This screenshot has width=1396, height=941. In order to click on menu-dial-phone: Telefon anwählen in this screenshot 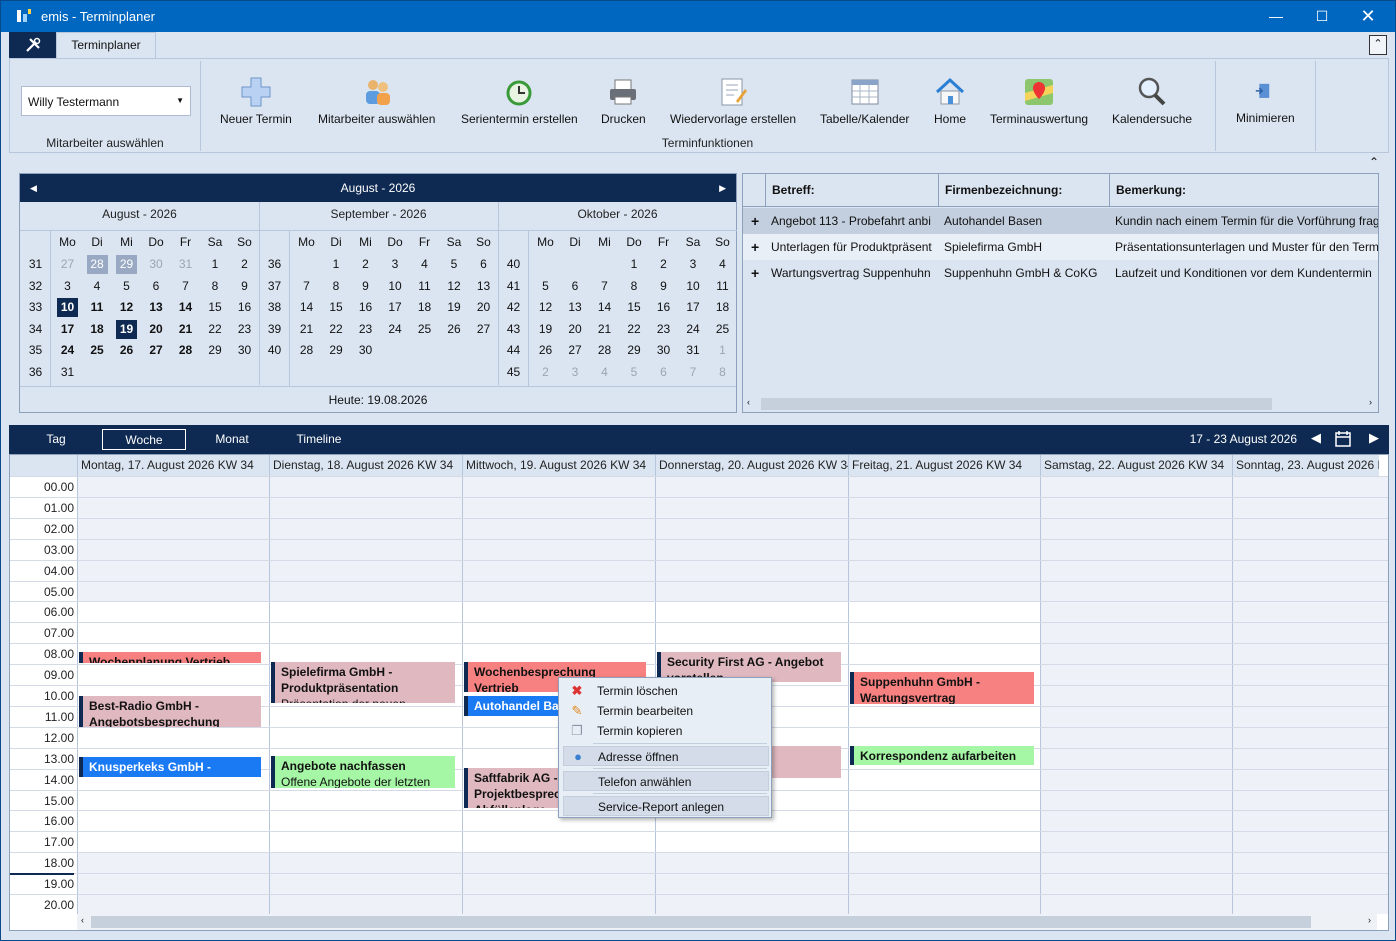, I will do `click(666, 781)`.